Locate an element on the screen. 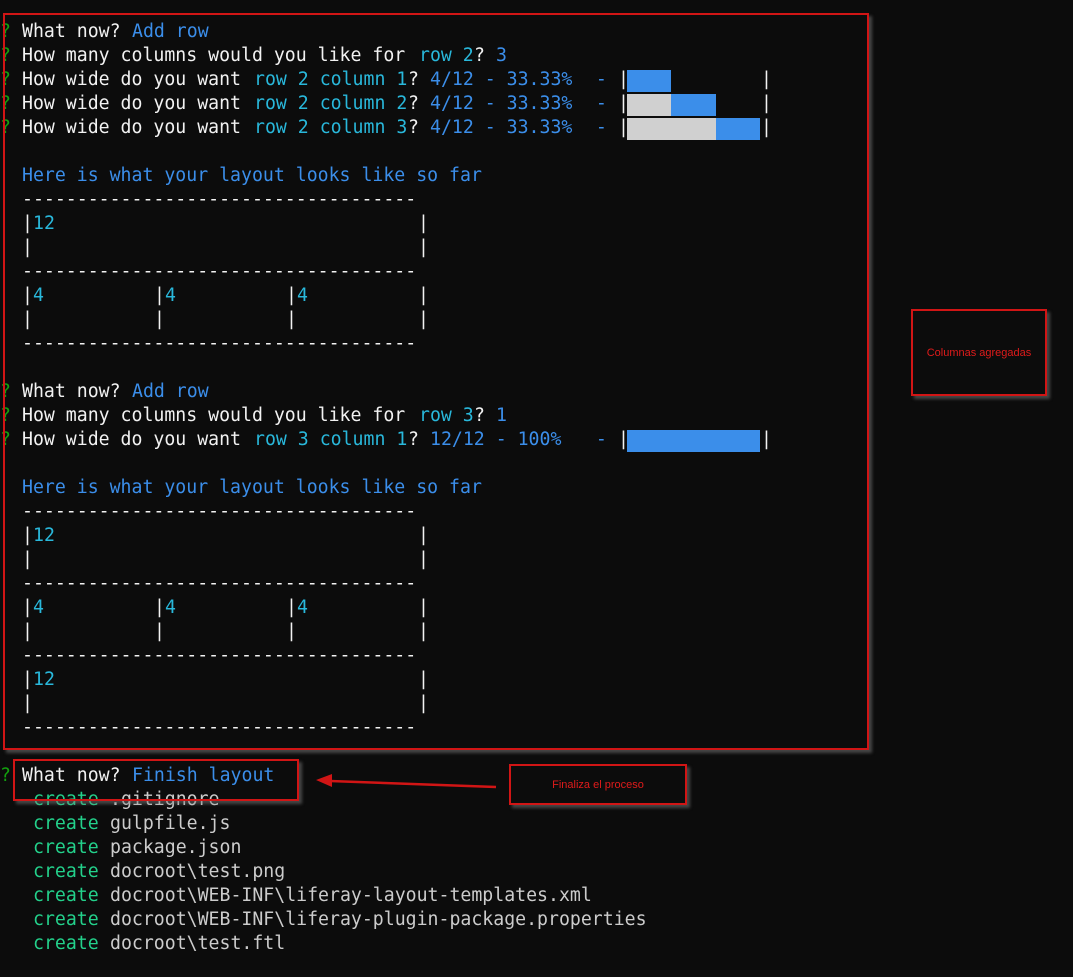  created-file-path: docroot\test.png is located at coordinates (198, 871).